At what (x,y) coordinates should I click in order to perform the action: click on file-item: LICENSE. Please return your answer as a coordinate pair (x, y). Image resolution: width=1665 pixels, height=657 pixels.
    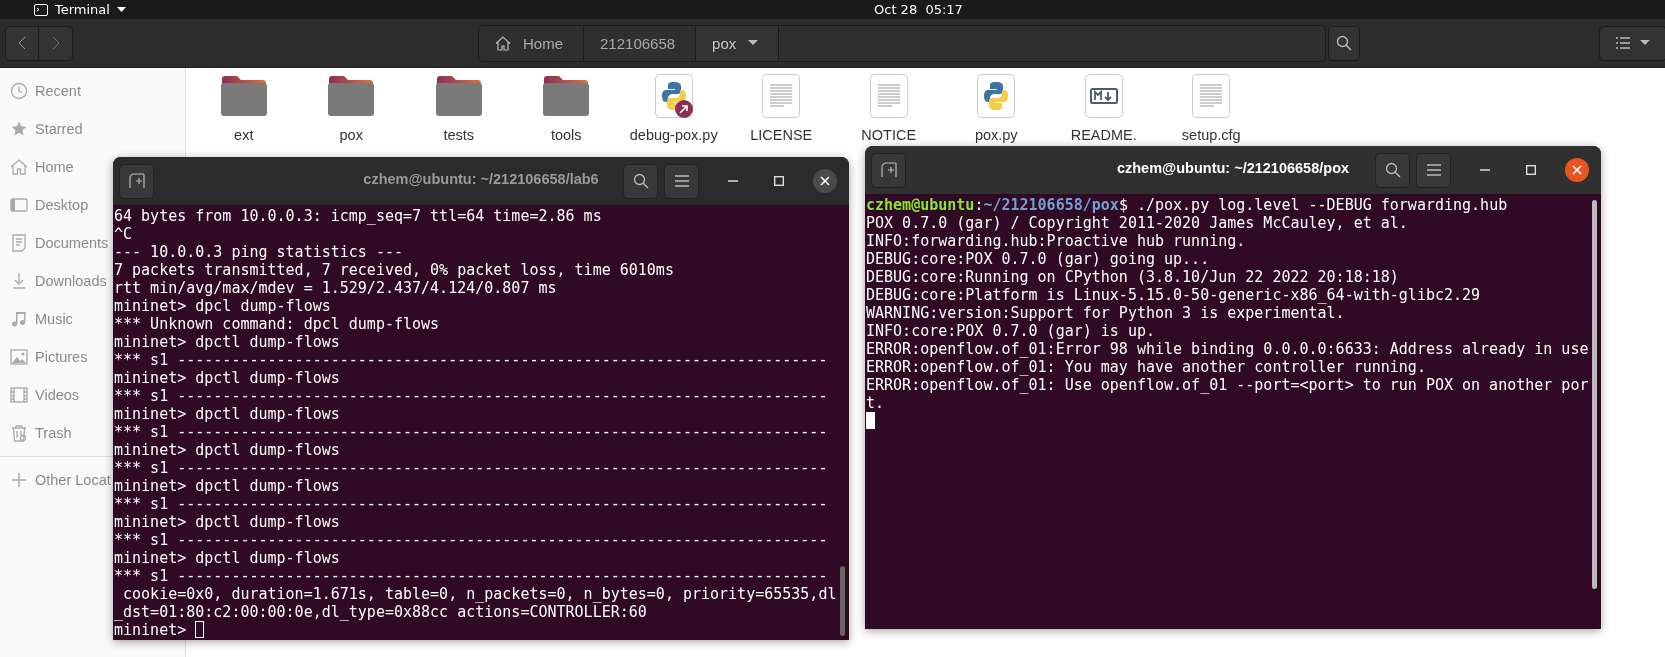
    Looking at the image, I should click on (781, 108).